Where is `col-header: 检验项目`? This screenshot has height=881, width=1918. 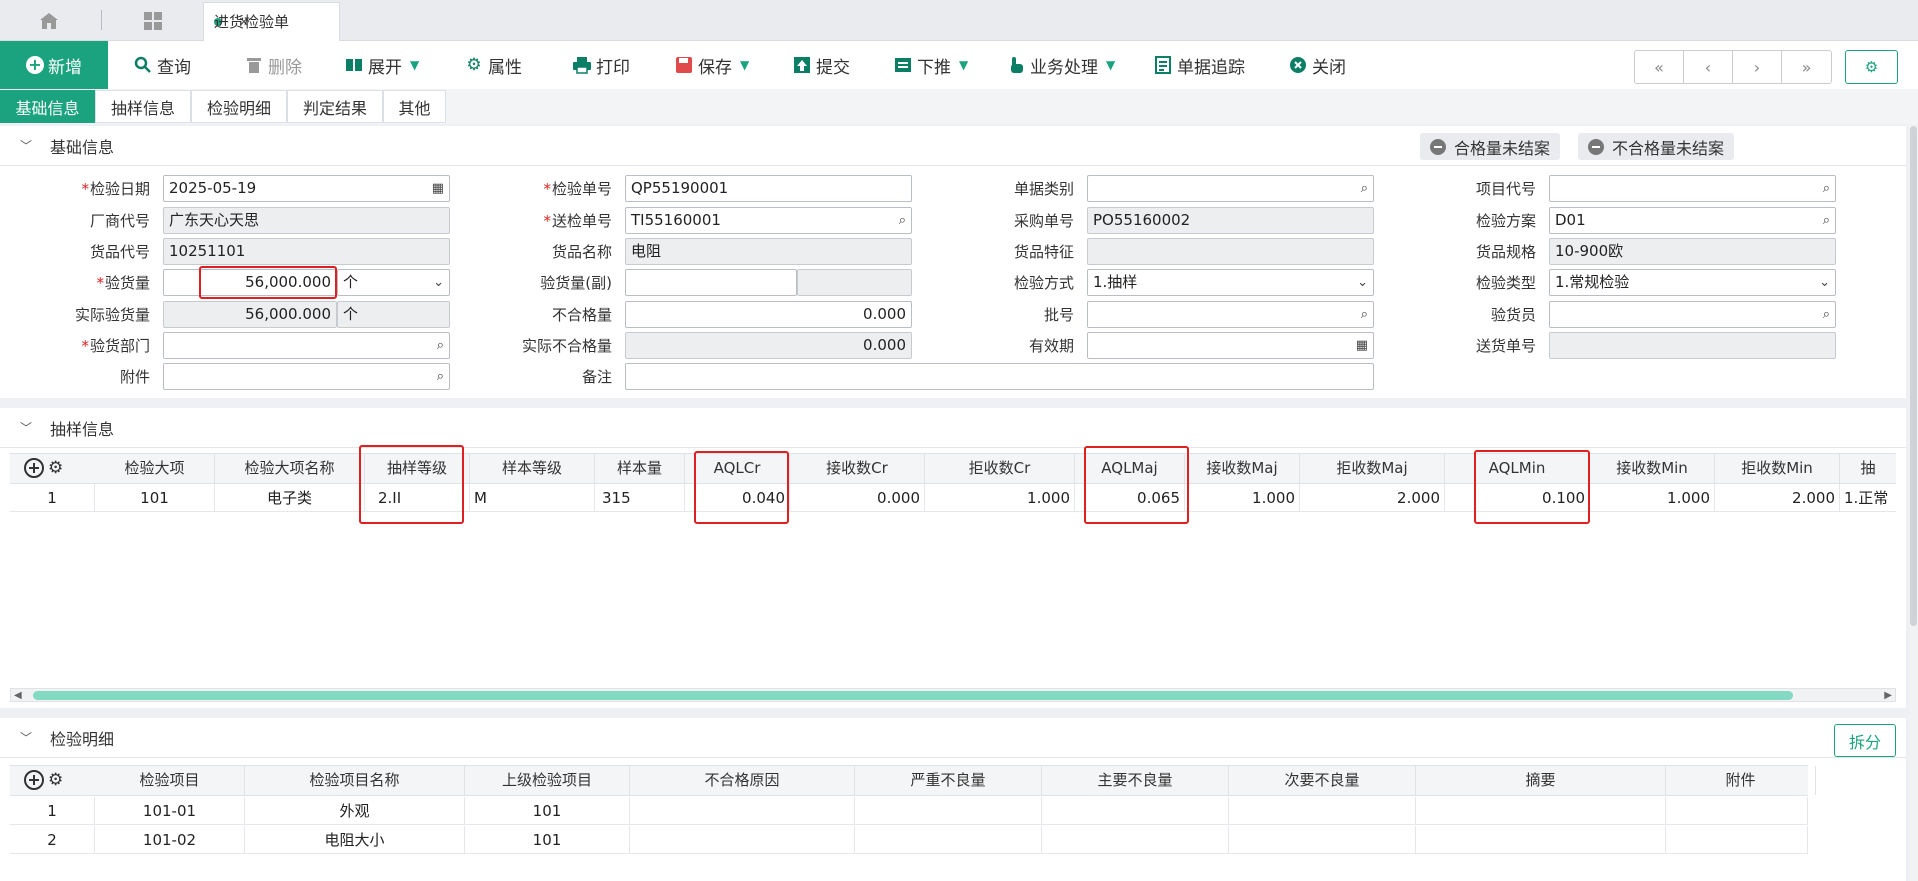 col-header: 检验项目 is located at coordinates (170, 780).